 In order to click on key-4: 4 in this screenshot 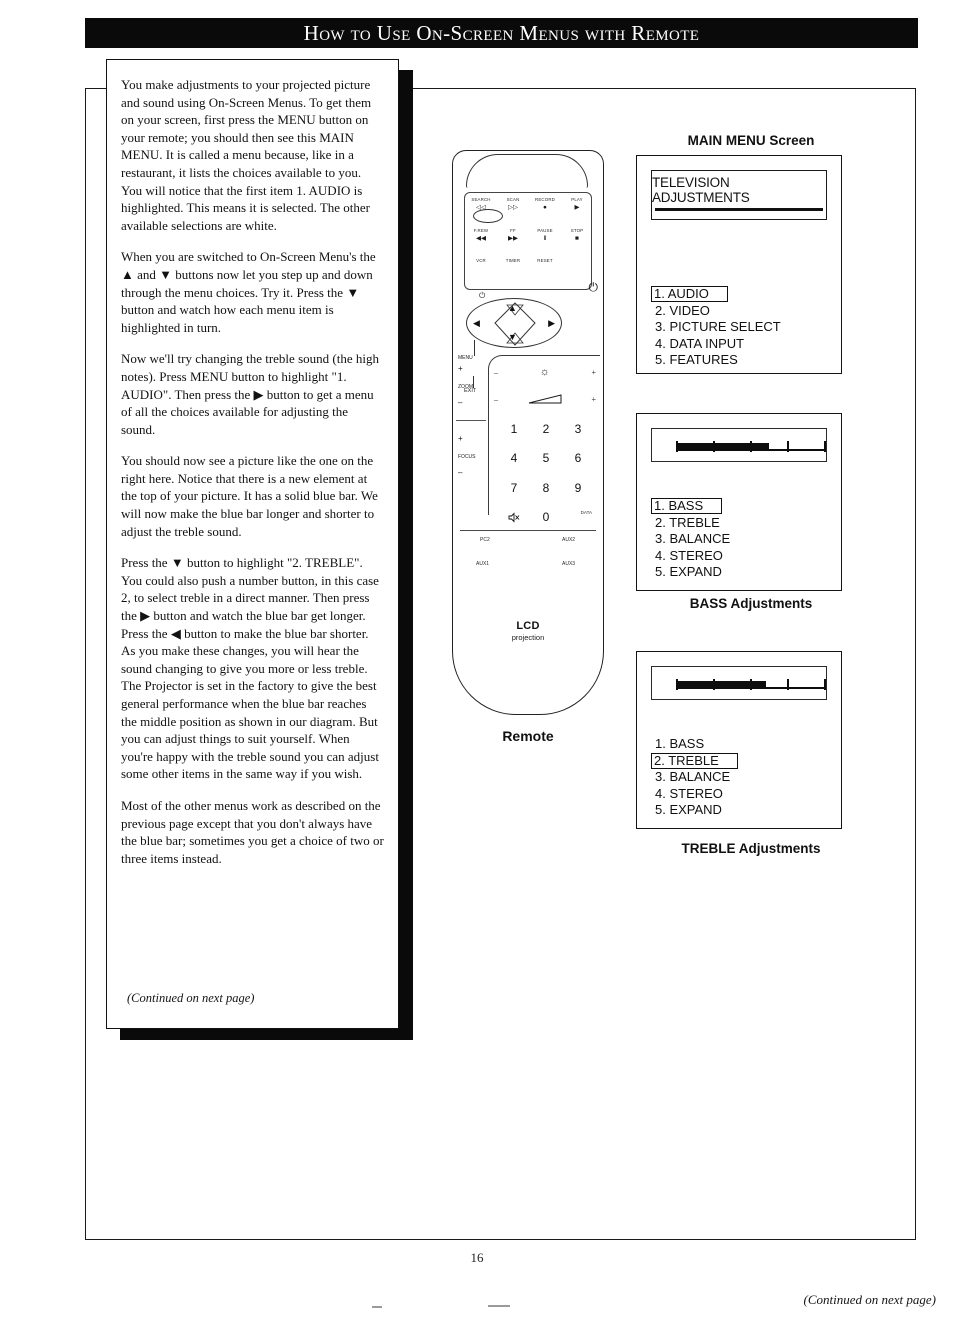, I will do `click(514, 459)`.